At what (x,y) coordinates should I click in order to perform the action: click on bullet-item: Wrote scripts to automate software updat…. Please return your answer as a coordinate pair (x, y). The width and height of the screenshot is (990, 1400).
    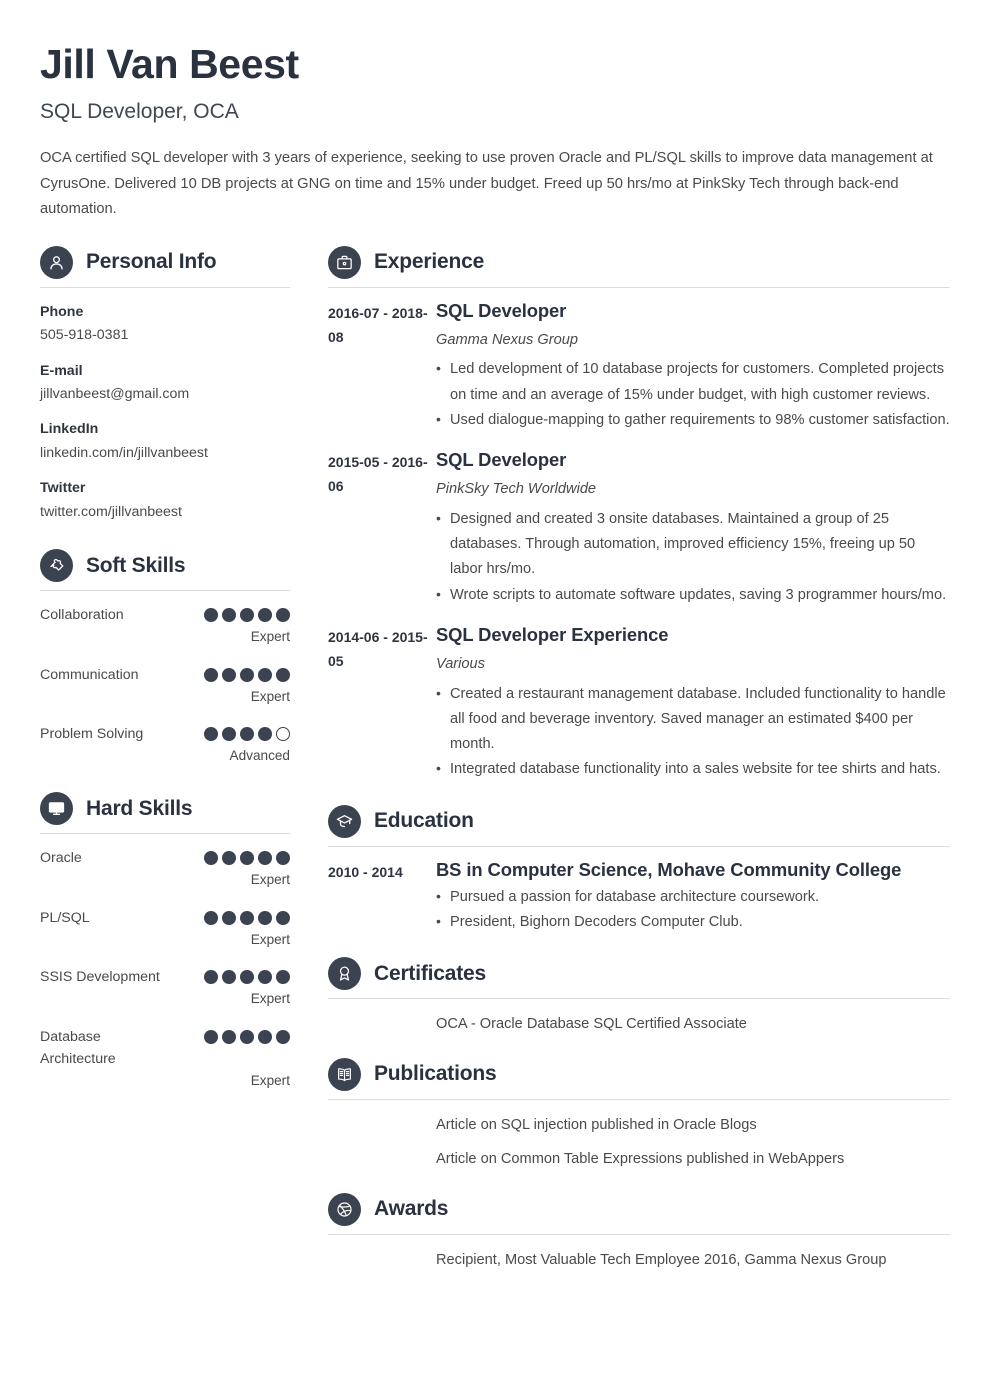
    Looking at the image, I should click on (693, 595).